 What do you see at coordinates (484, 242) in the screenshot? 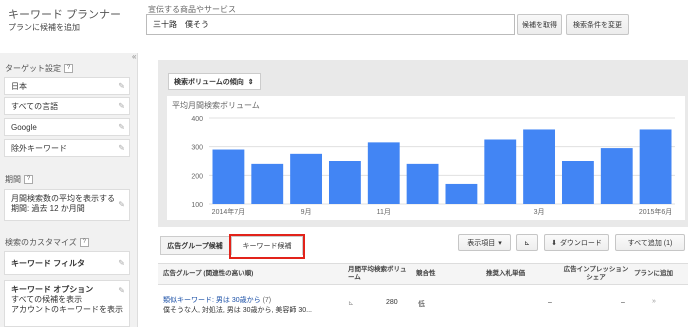
I see `columns-button: 表示項目 ▾` at bounding box center [484, 242].